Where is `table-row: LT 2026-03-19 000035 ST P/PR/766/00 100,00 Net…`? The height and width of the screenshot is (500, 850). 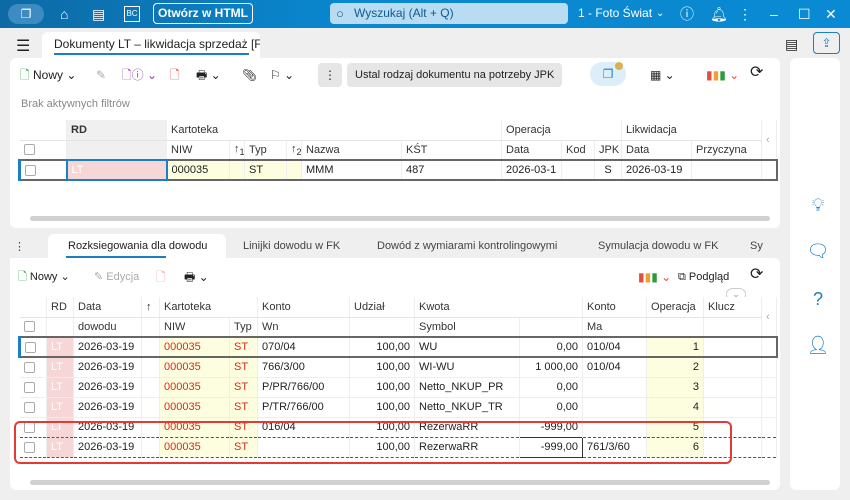 table-row: LT 2026-03-19 000035 ST P/PR/766/00 100,00 Net… is located at coordinates (398, 387).